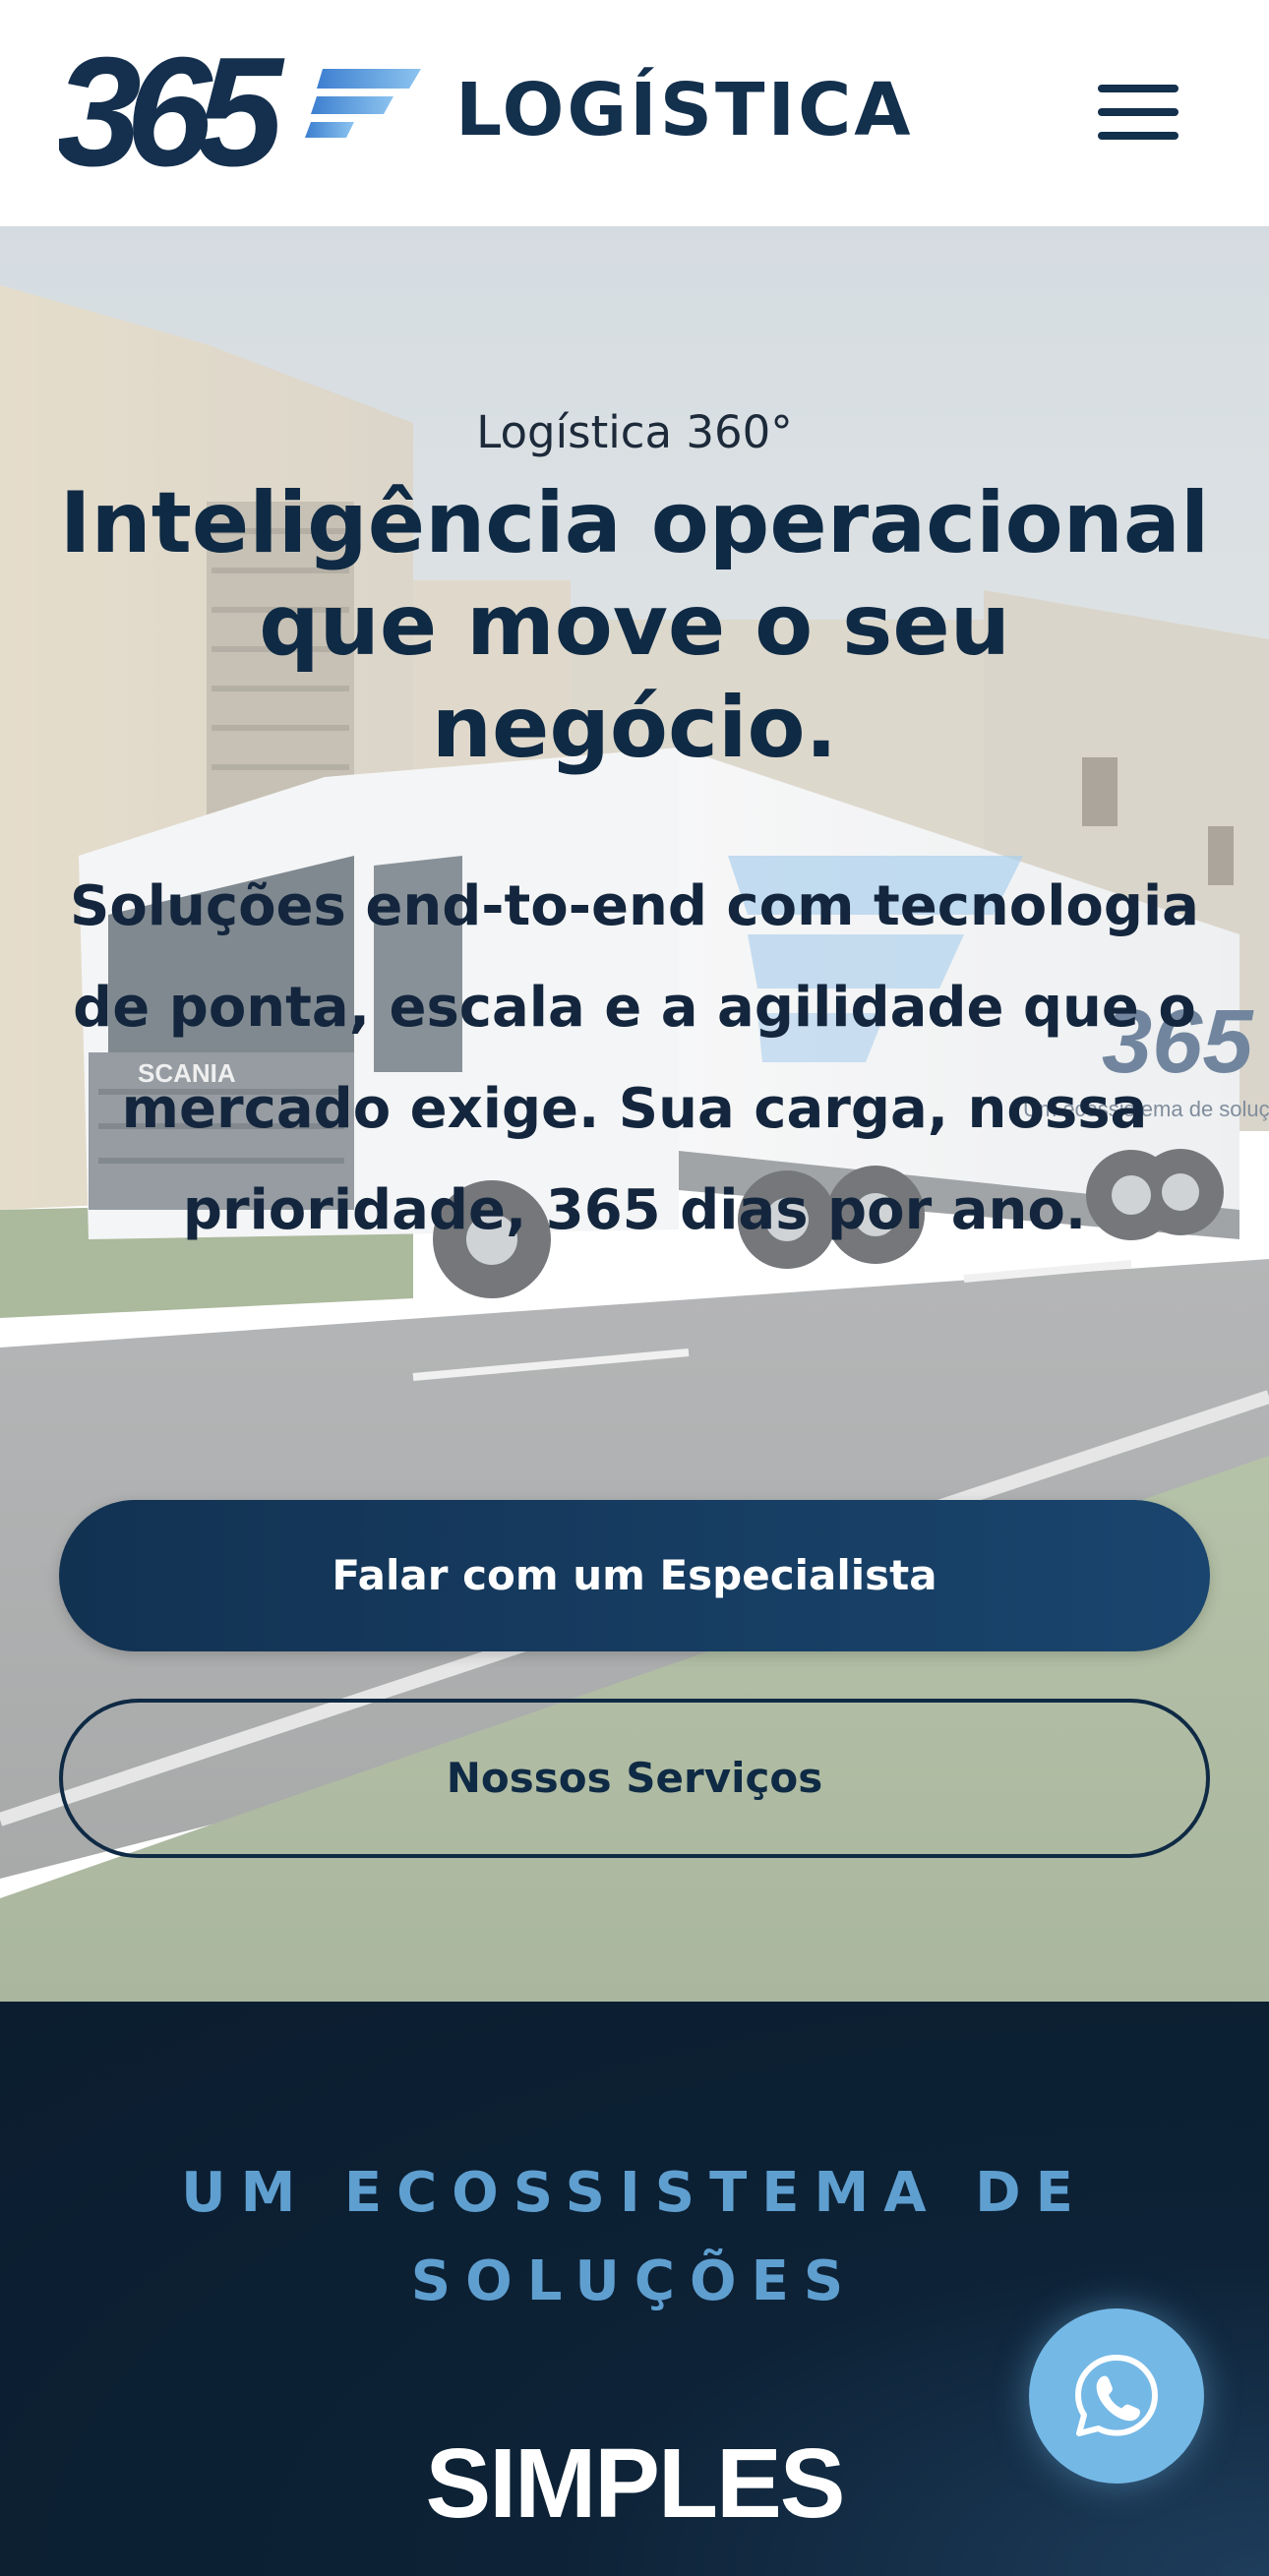 This screenshot has width=1269, height=2576. Describe the element at coordinates (1138, 112) in the screenshot. I see `hamburger-menu-icon` at that location.